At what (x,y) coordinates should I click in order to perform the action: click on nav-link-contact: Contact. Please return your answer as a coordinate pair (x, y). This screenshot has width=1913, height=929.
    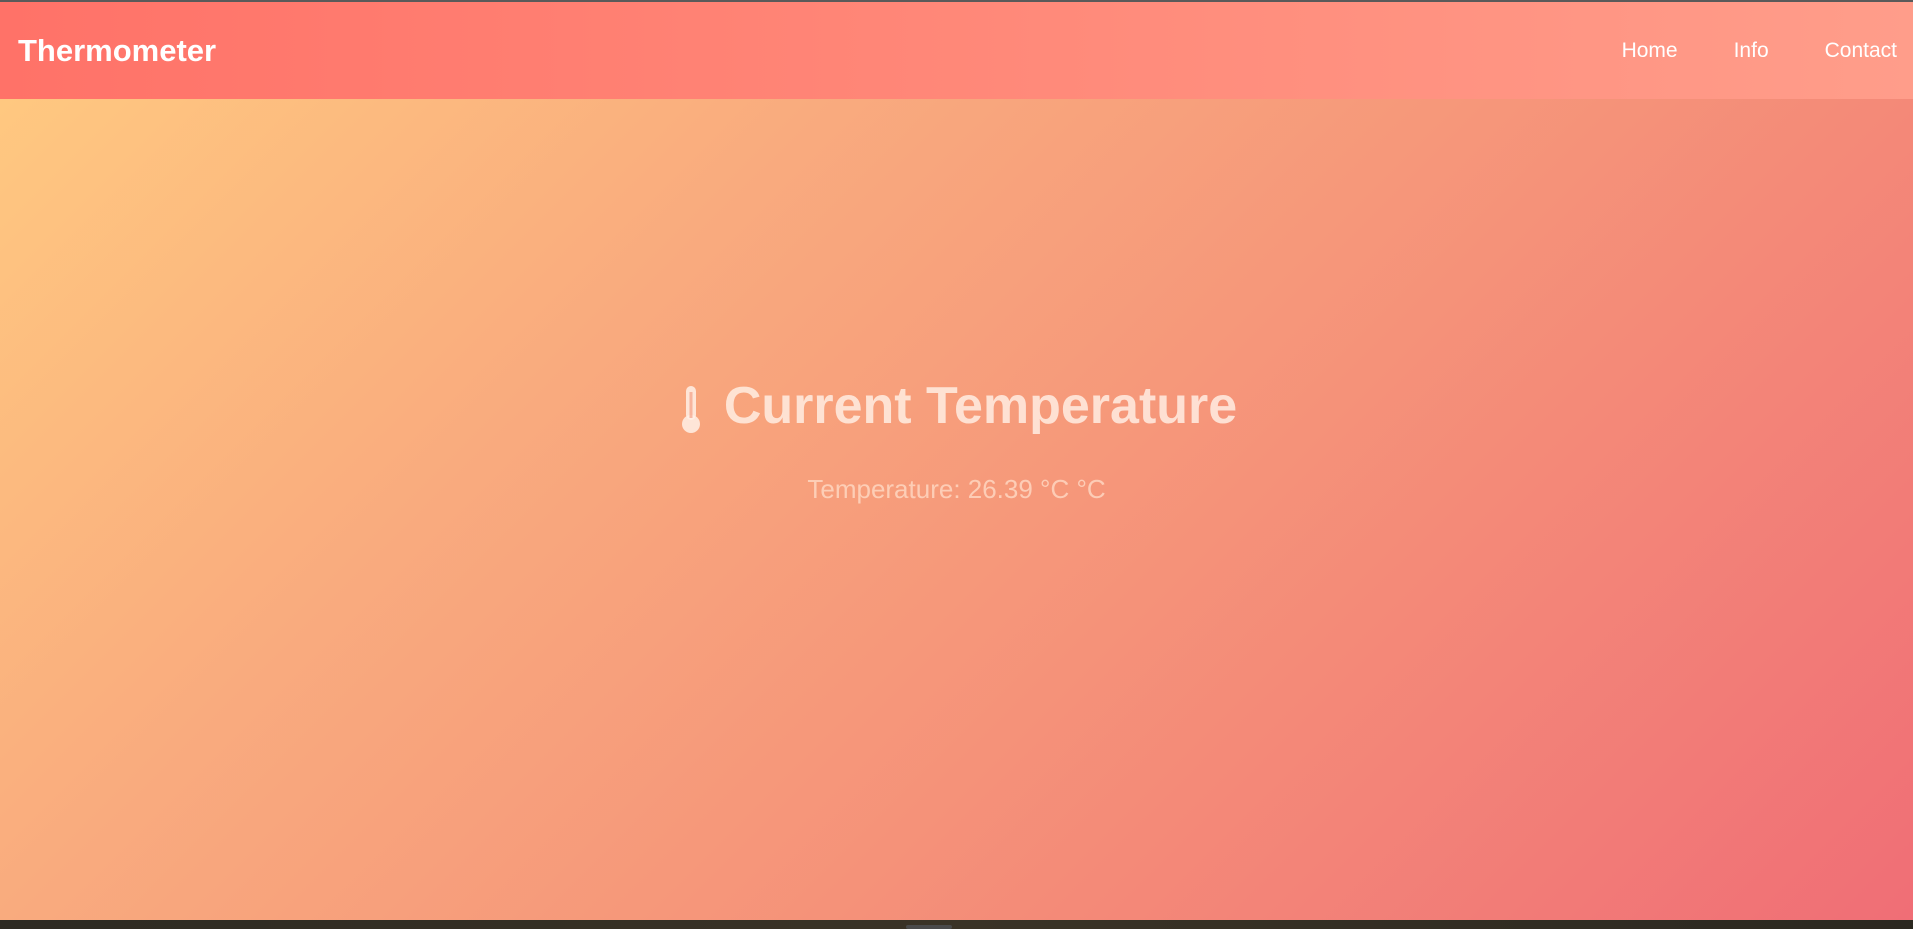
    Looking at the image, I should click on (1861, 51).